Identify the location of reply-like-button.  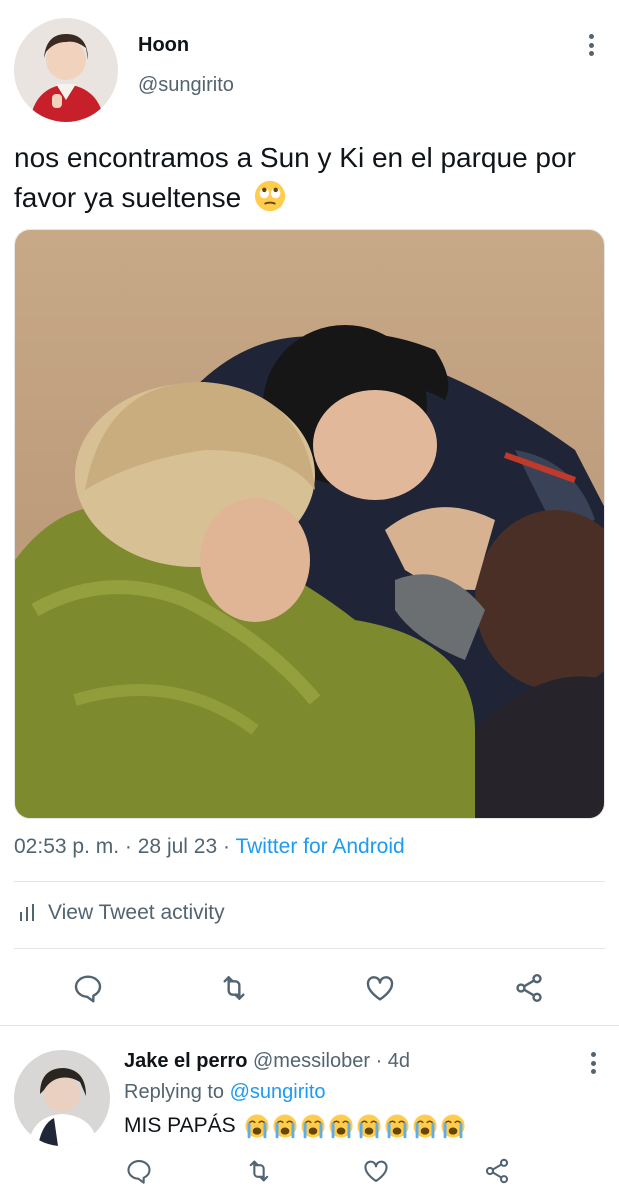
(376, 1171).